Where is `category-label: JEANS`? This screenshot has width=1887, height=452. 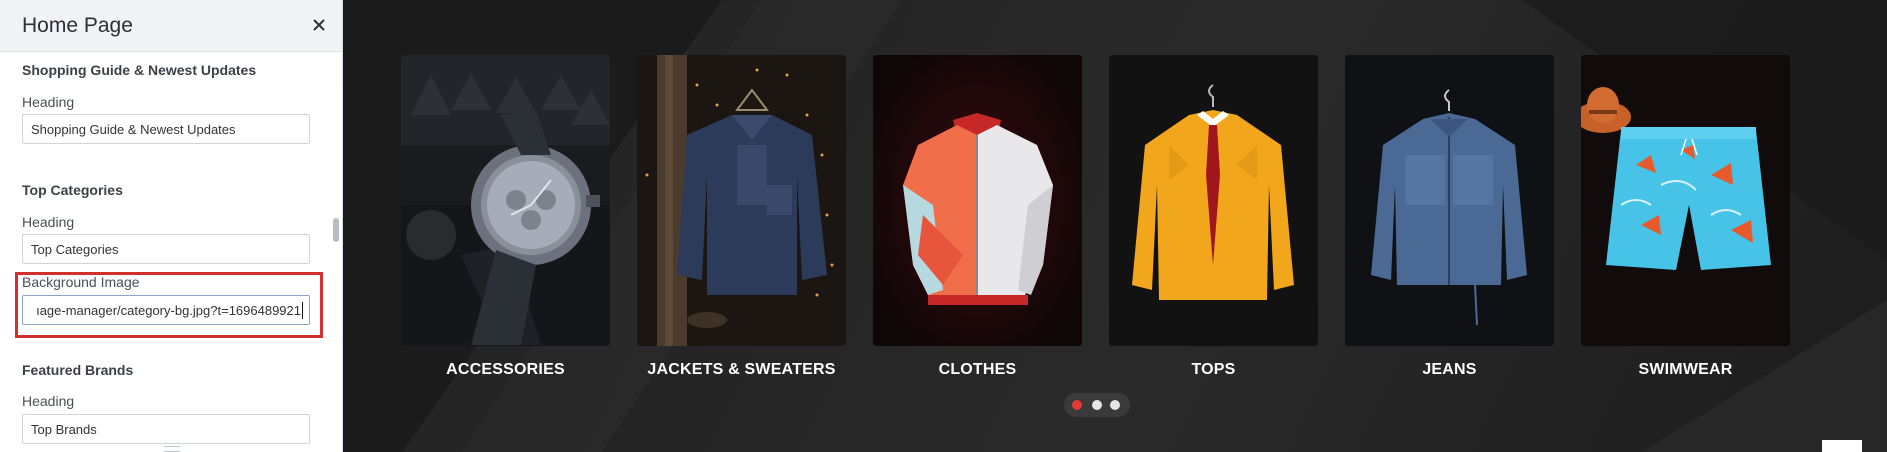 category-label: JEANS is located at coordinates (1449, 369).